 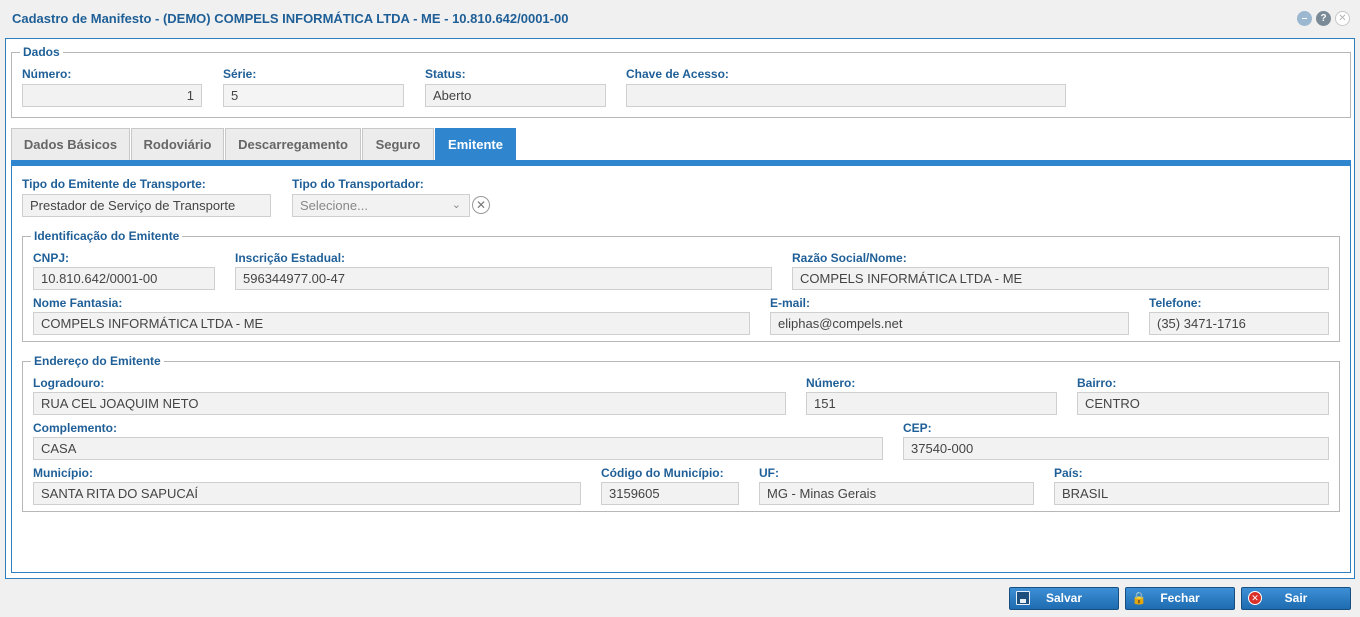 What do you see at coordinates (475, 144) in the screenshot?
I see `tab-emitente: Emitente` at bounding box center [475, 144].